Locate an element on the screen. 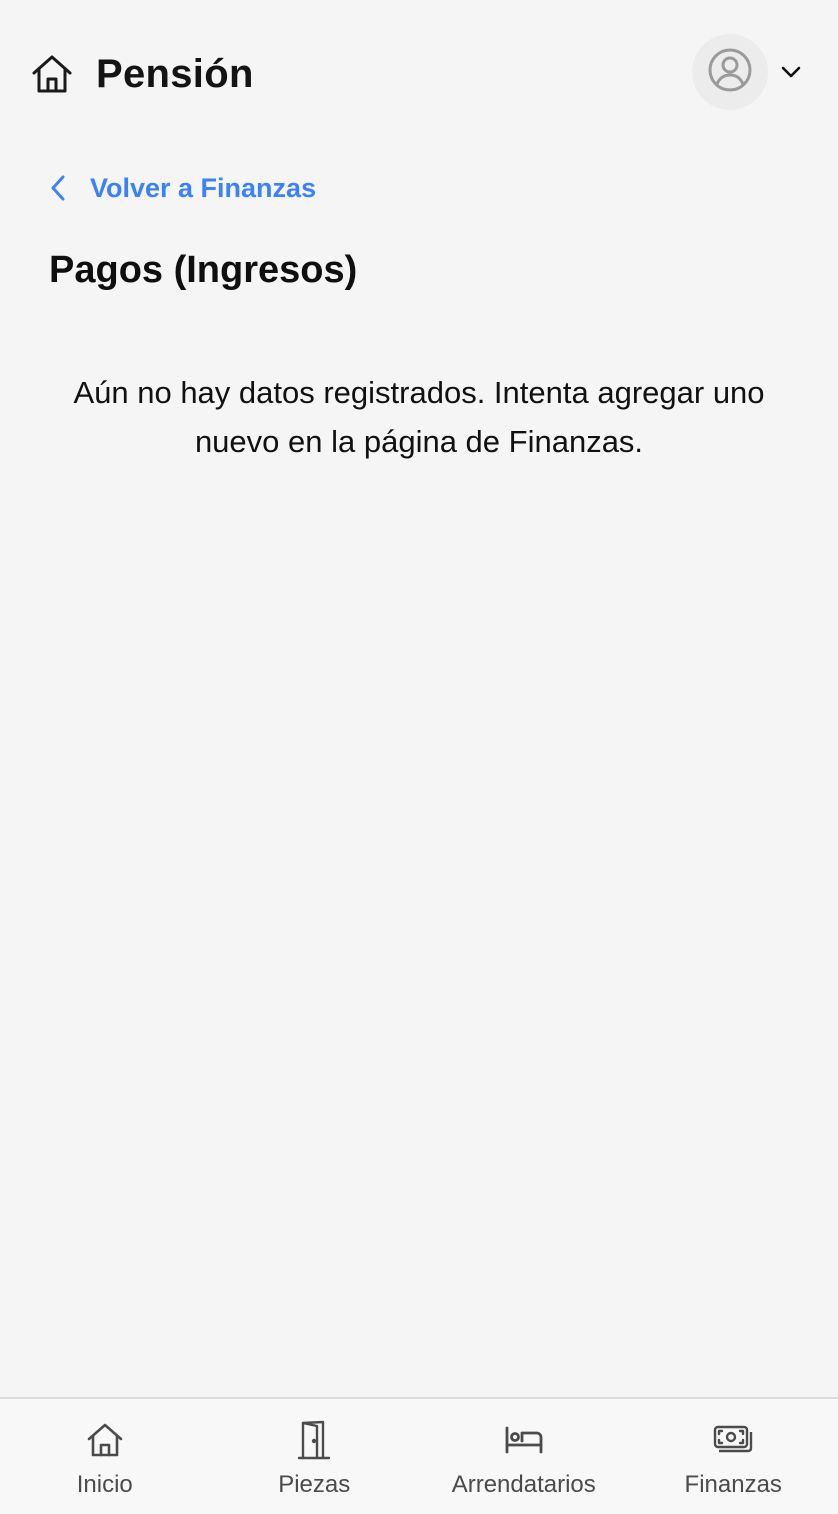 The image size is (838, 1514). brand: Pensión is located at coordinates (142, 74).